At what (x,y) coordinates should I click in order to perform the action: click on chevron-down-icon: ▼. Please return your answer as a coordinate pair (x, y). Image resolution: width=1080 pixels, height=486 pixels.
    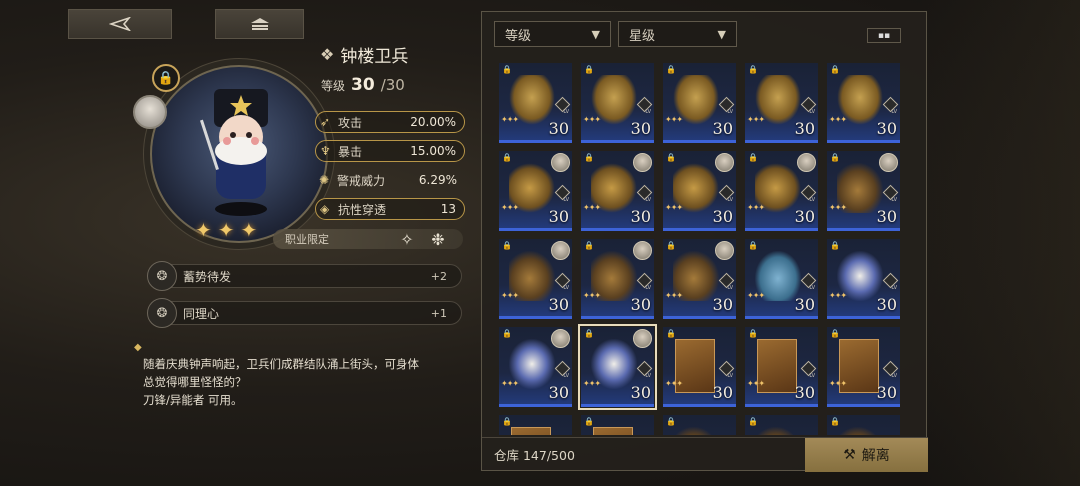
    Looking at the image, I should click on (595, 34).